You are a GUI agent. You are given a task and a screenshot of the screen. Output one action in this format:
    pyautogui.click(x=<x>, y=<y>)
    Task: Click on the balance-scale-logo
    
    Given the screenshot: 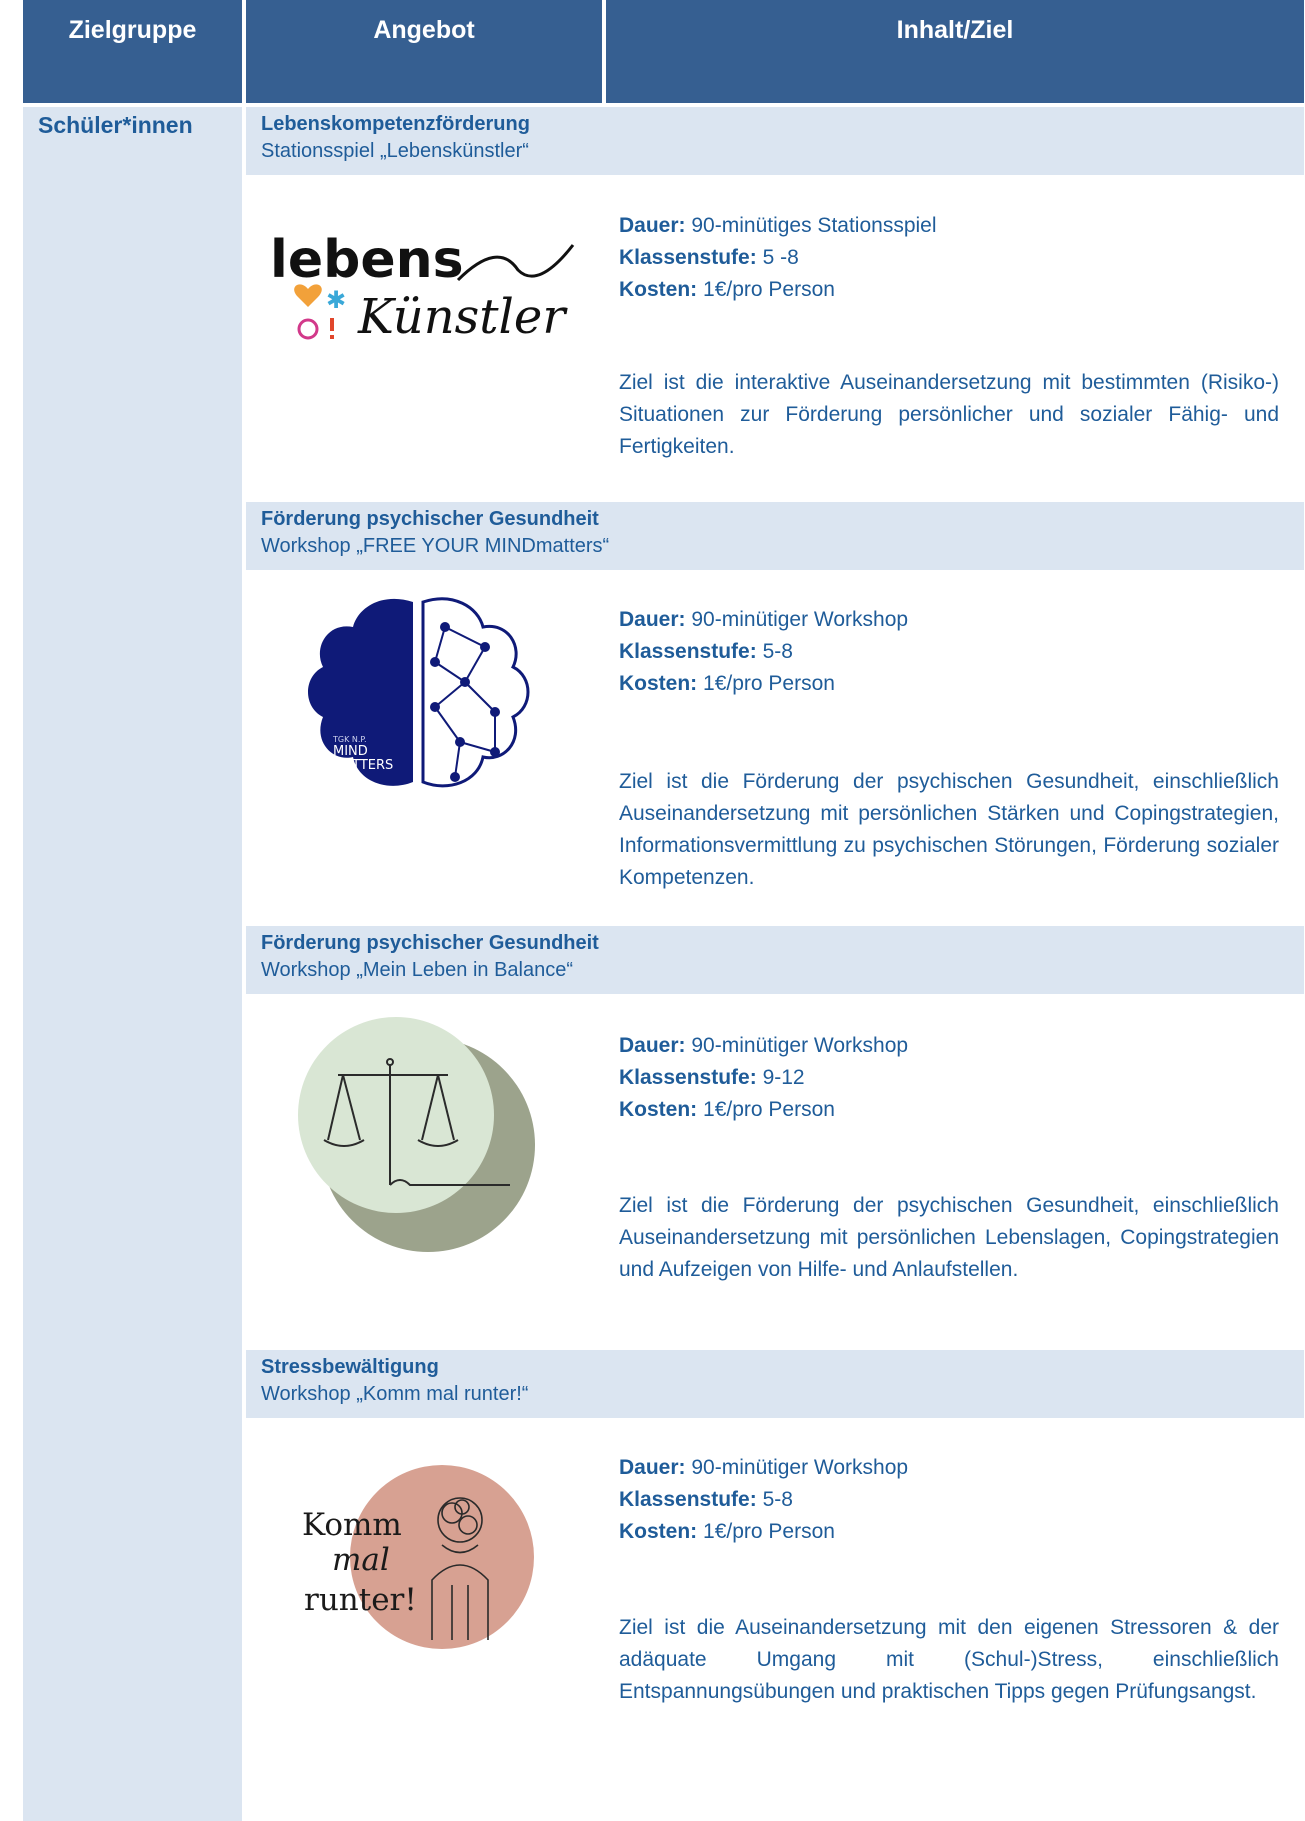 What is the action you would take?
    pyautogui.click(x=416, y=1134)
    